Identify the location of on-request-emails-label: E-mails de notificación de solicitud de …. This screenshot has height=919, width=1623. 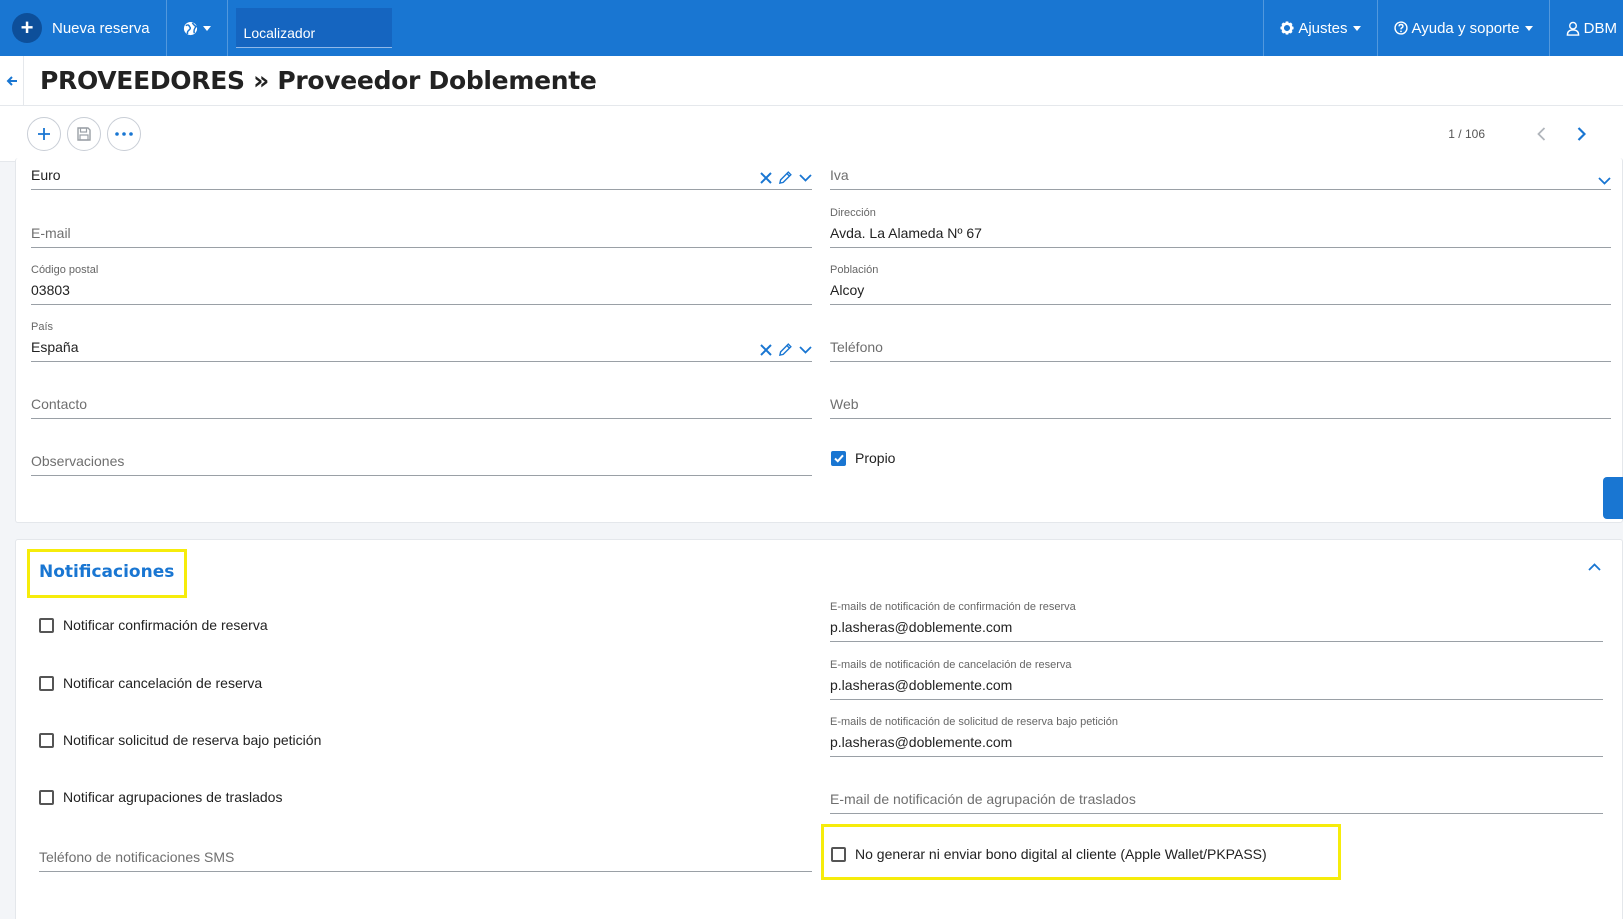
(974, 722).